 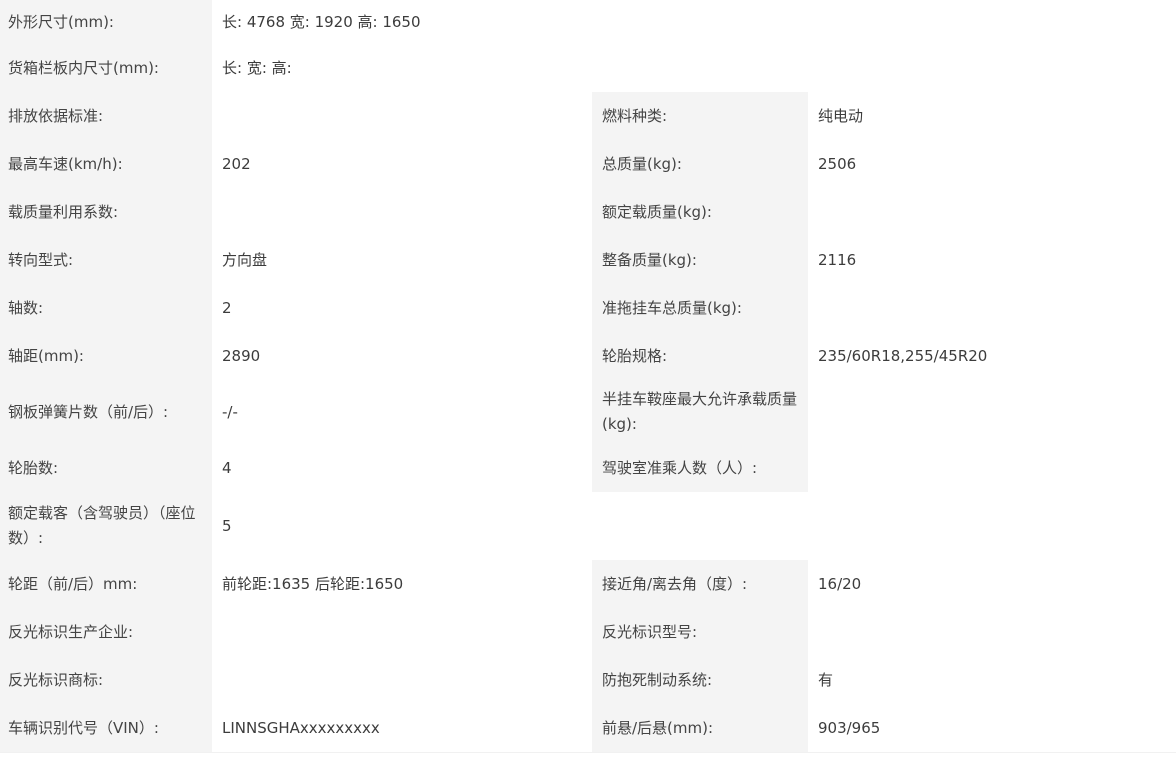 What do you see at coordinates (700, 308) in the screenshot?
I see `row-label-secondary: 准拖挂车总质量(kg):` at bounding box center [700, 308].